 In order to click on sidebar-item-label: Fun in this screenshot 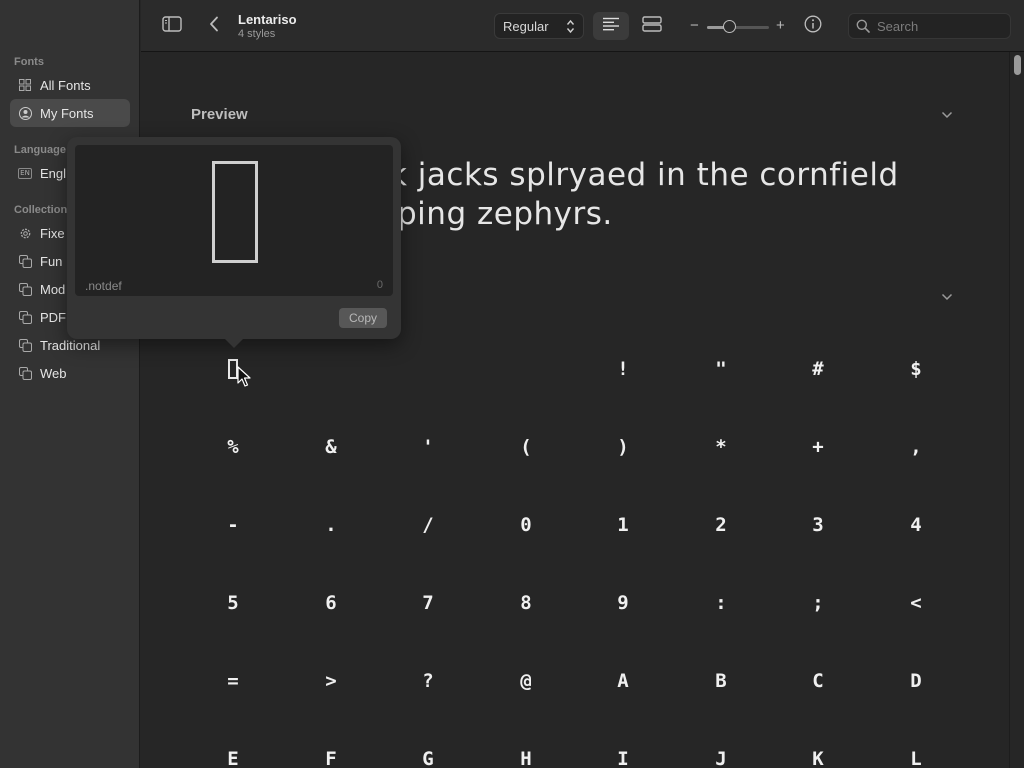, I will do `click(51, 261)`.